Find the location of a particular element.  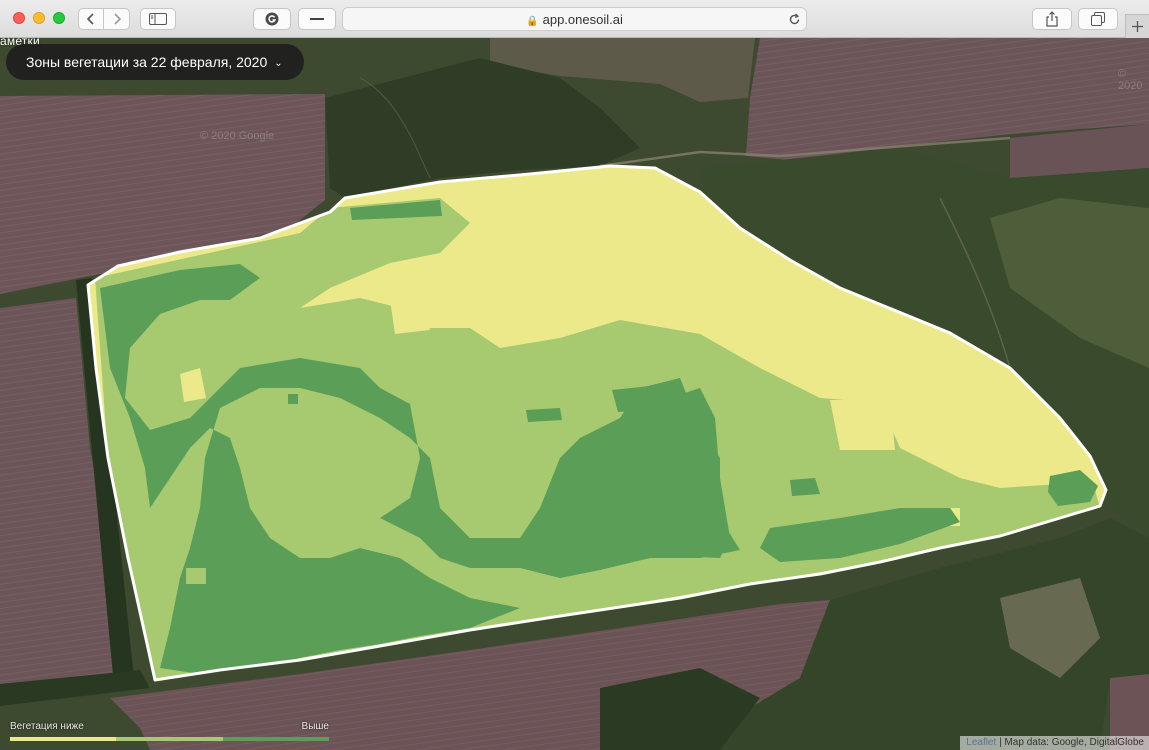

reload-icon is located at coordinates (794, 19).